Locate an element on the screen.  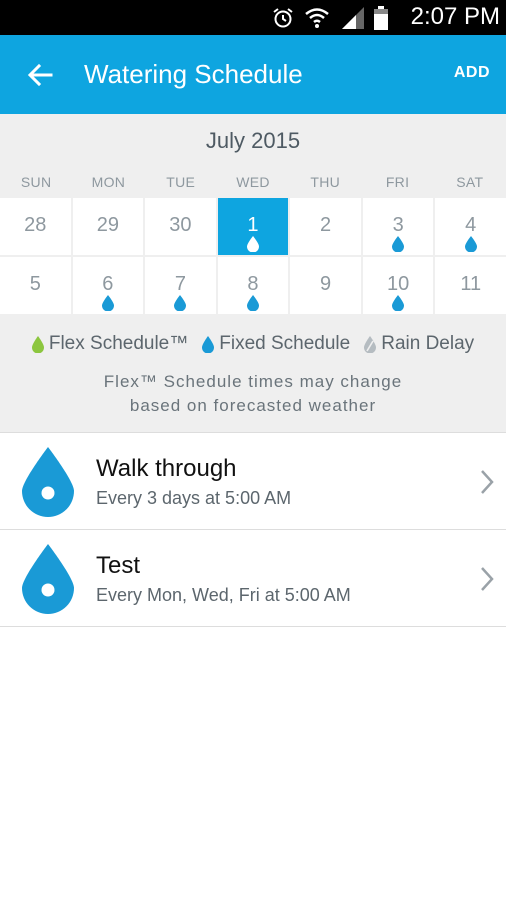
day-number: 11 is located at coordinates (471, 284).